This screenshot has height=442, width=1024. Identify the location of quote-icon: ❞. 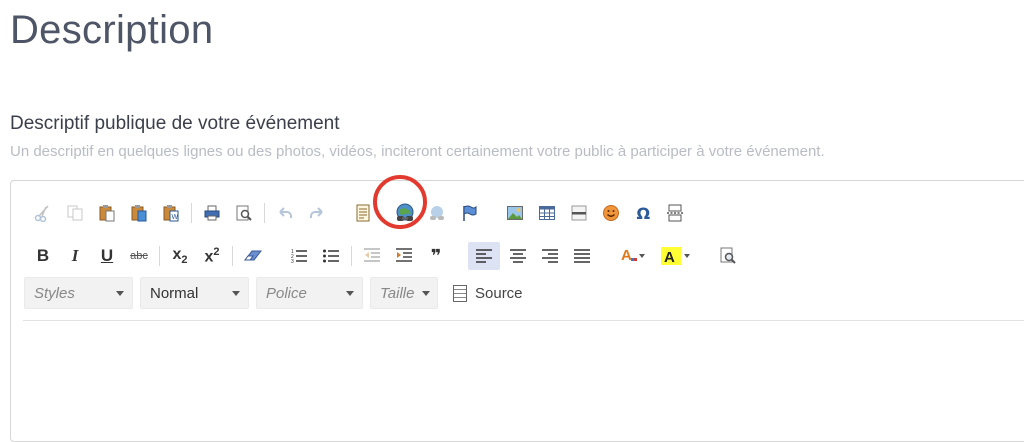
(436, 256).